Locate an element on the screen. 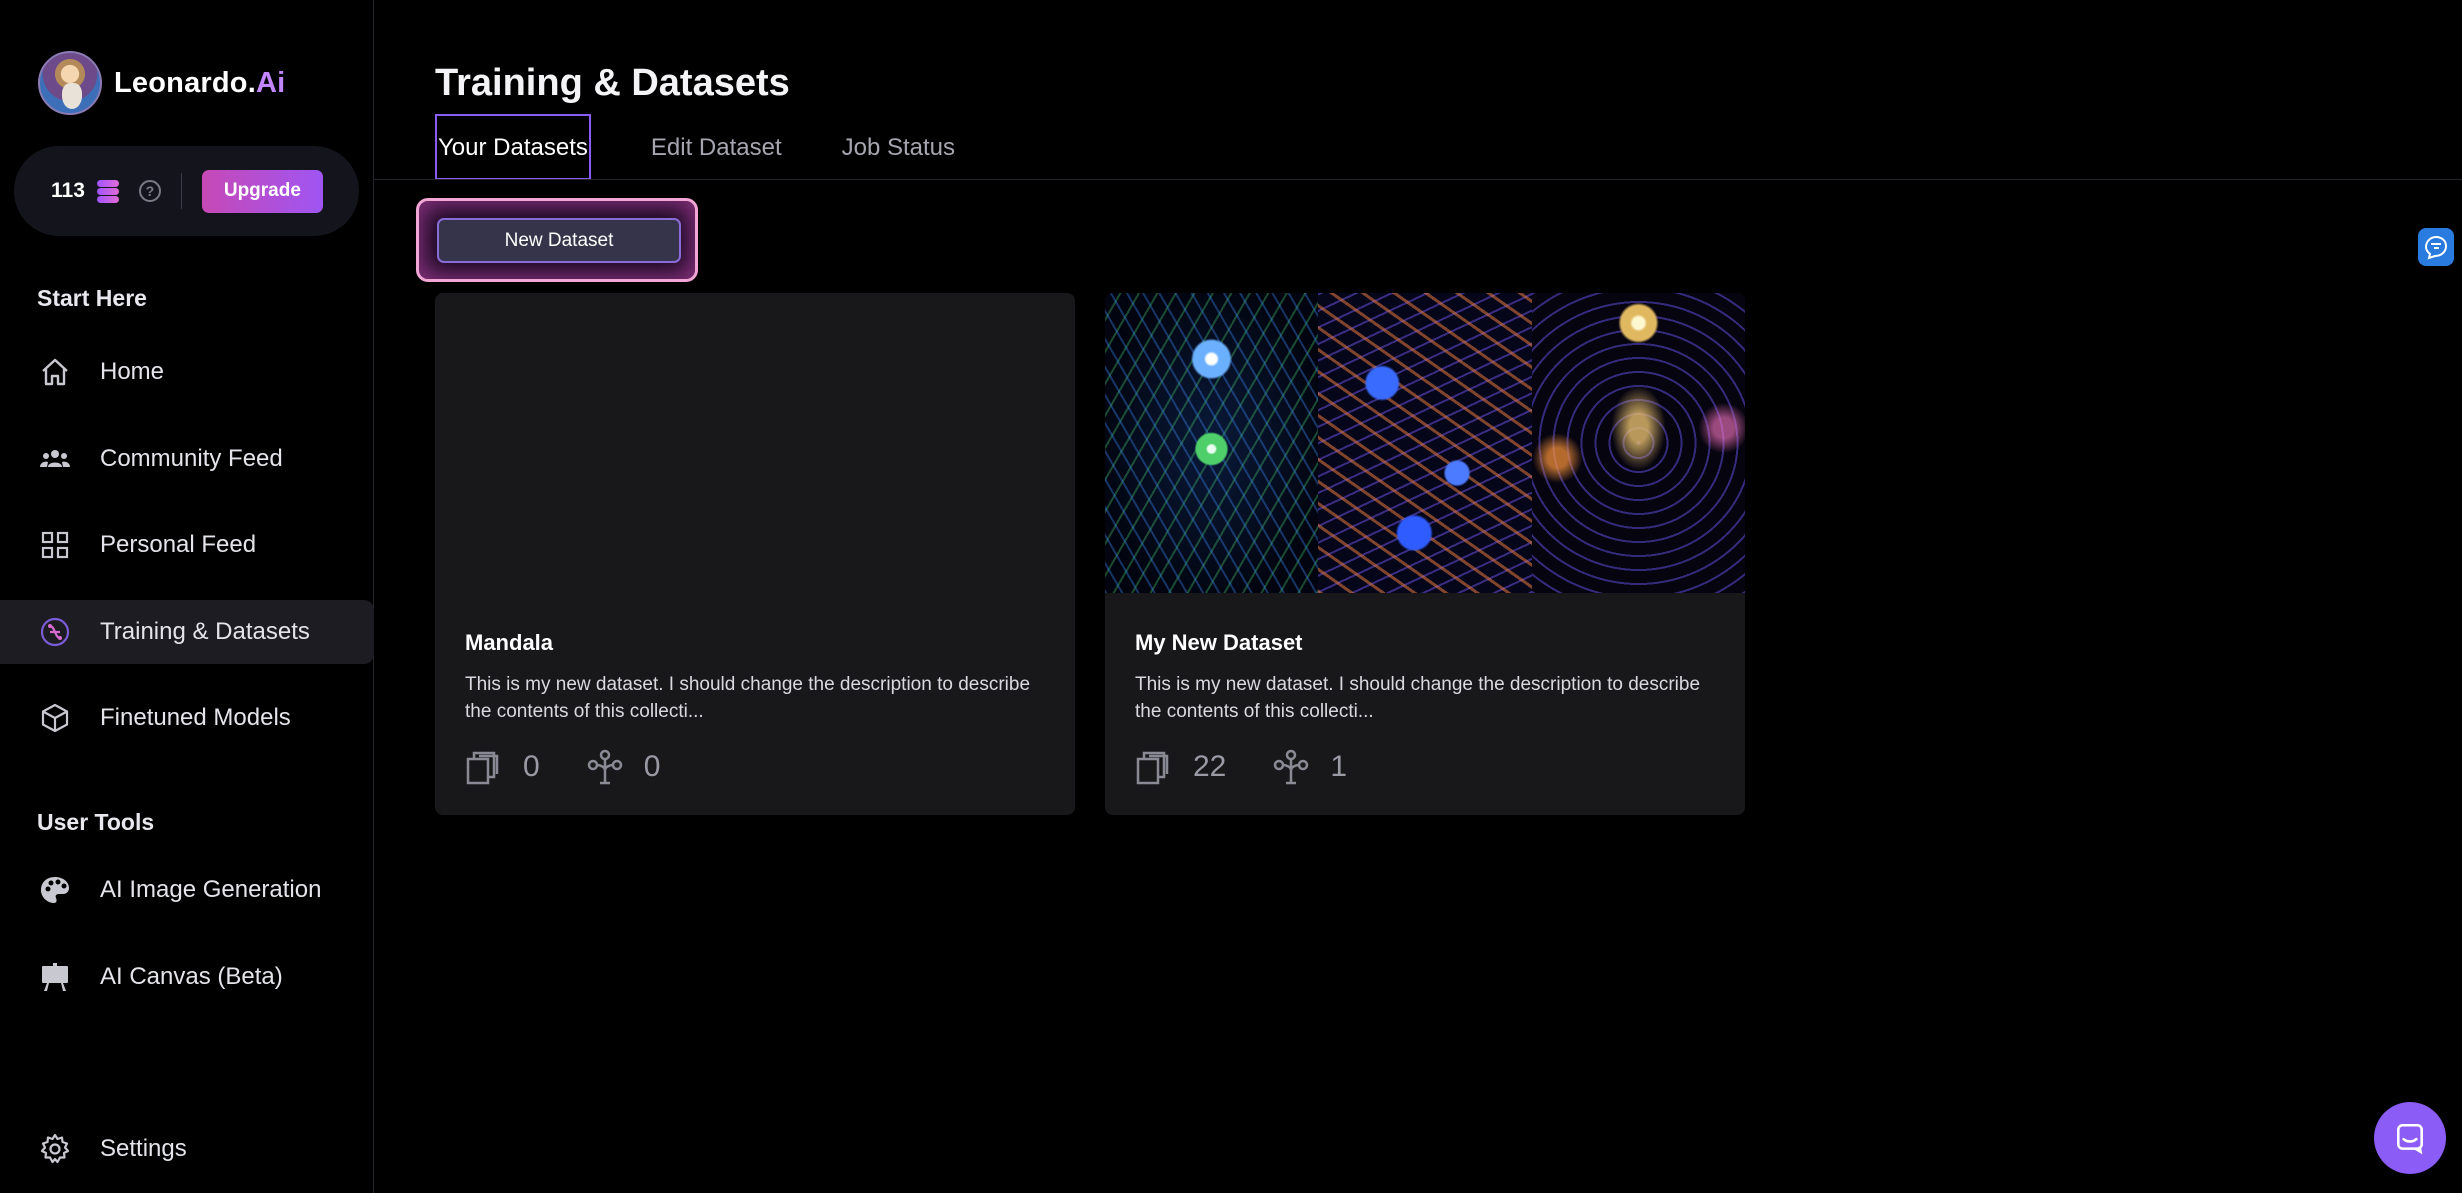 The height and width of the screenshot is (1193, 2462). translate-icon is located at coordinates (2436, 247).